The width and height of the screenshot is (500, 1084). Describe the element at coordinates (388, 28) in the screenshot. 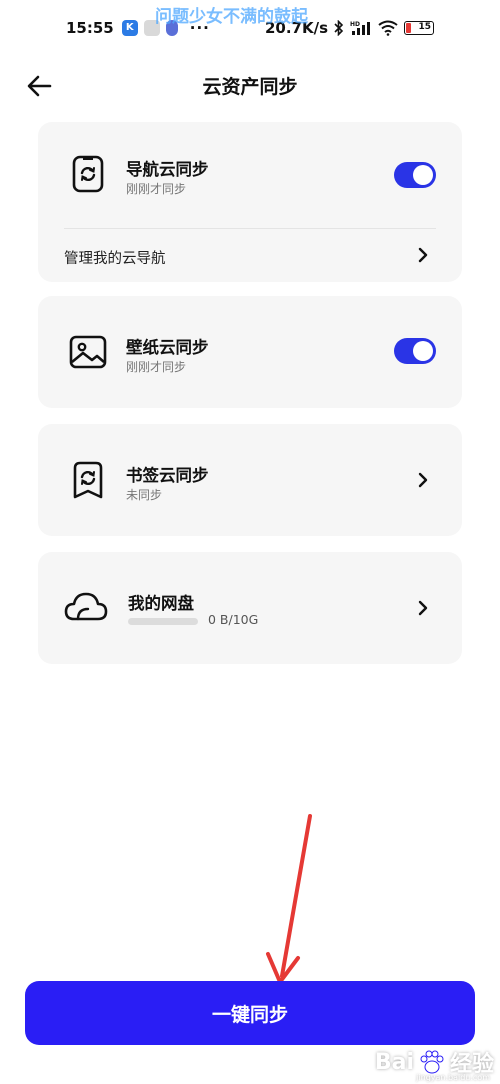

I see `wifi-icon` at that location.